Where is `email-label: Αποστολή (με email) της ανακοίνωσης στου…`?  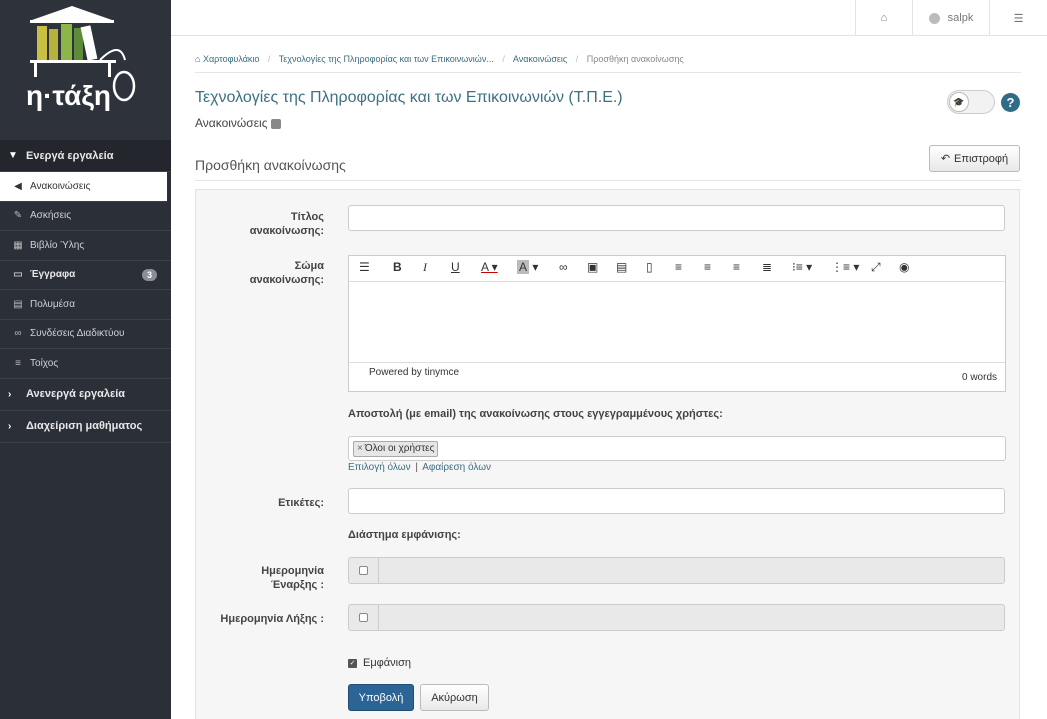 email-label: Αποστολή (με email) της ανακοίνωσης στου… is located at coordinates (535, 414).